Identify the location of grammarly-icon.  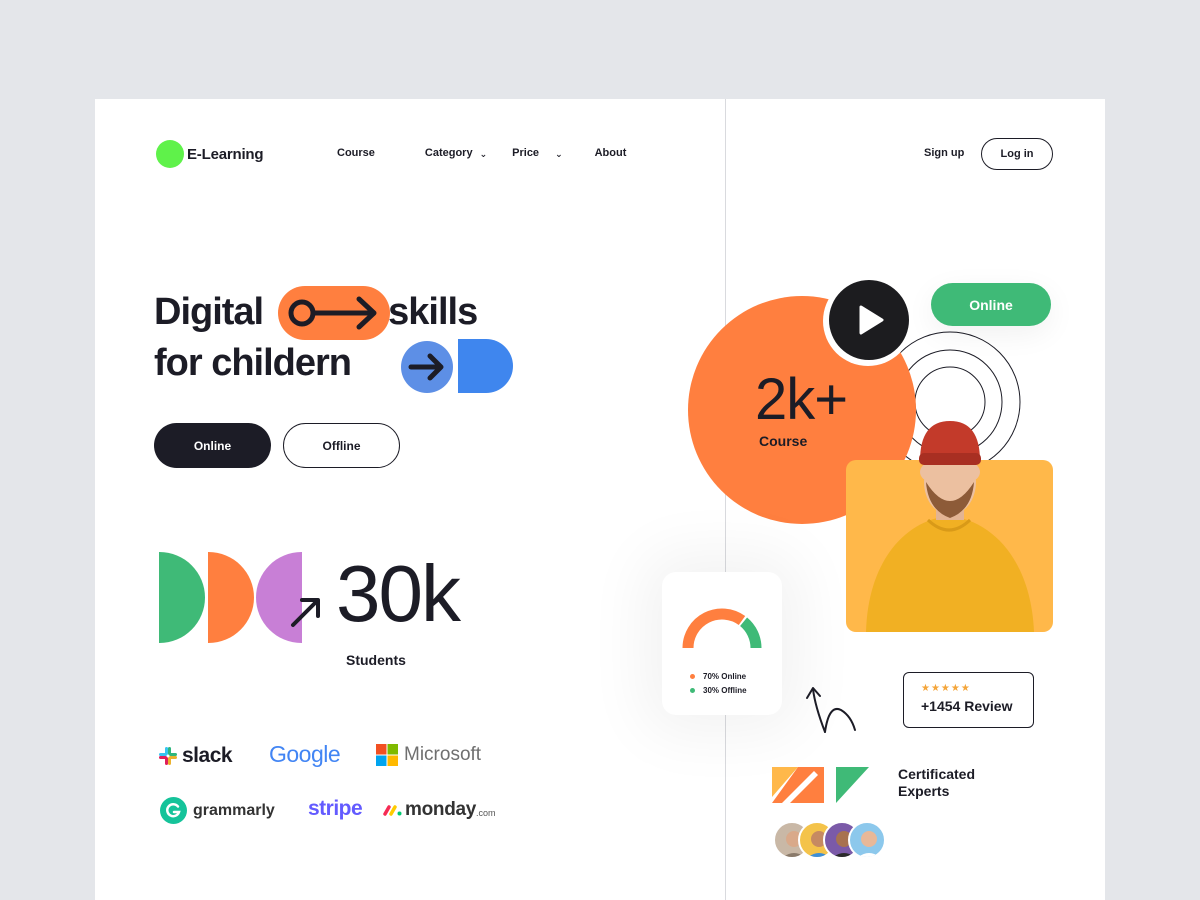
(173, 810).